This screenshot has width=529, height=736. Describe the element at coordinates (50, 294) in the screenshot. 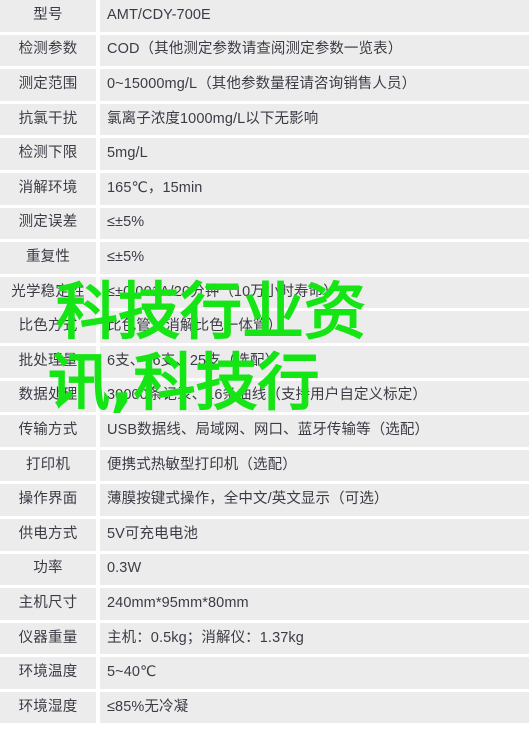

I see `spec-label-cell: 光学稳定性` at that location.